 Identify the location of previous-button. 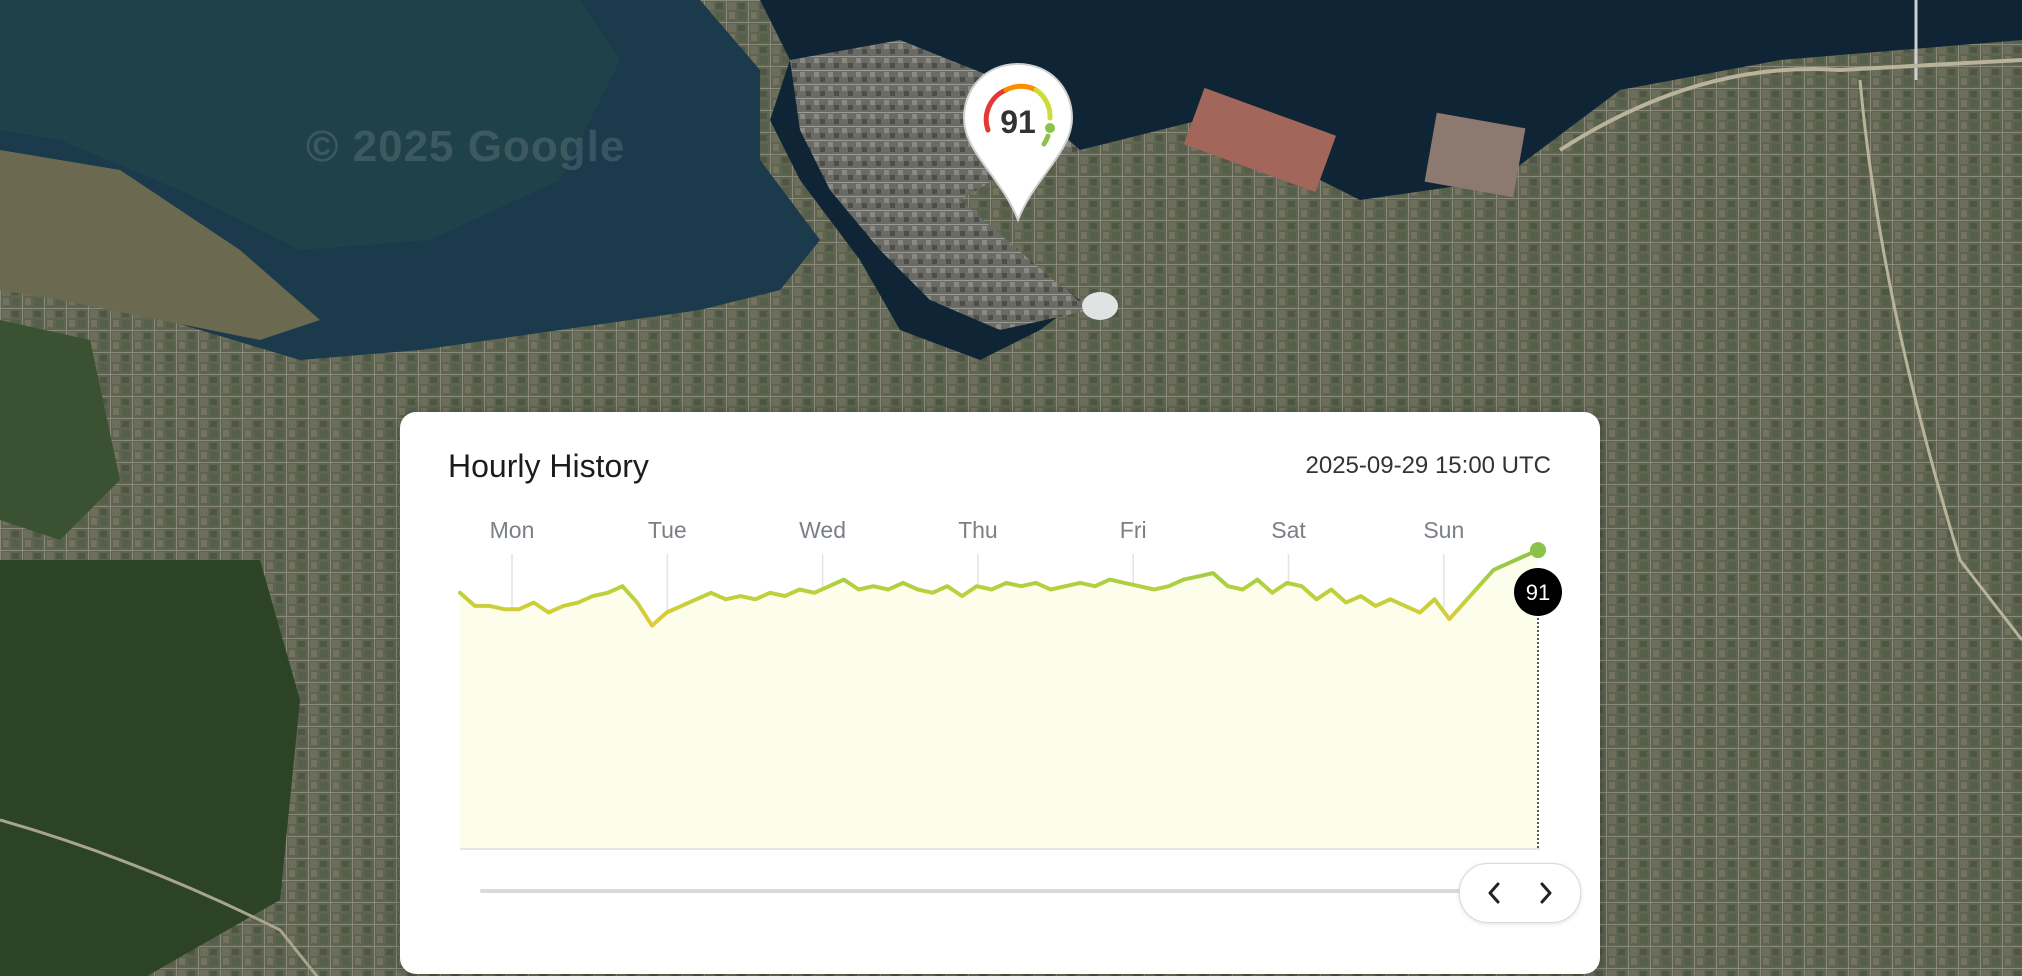
(1494, 893).